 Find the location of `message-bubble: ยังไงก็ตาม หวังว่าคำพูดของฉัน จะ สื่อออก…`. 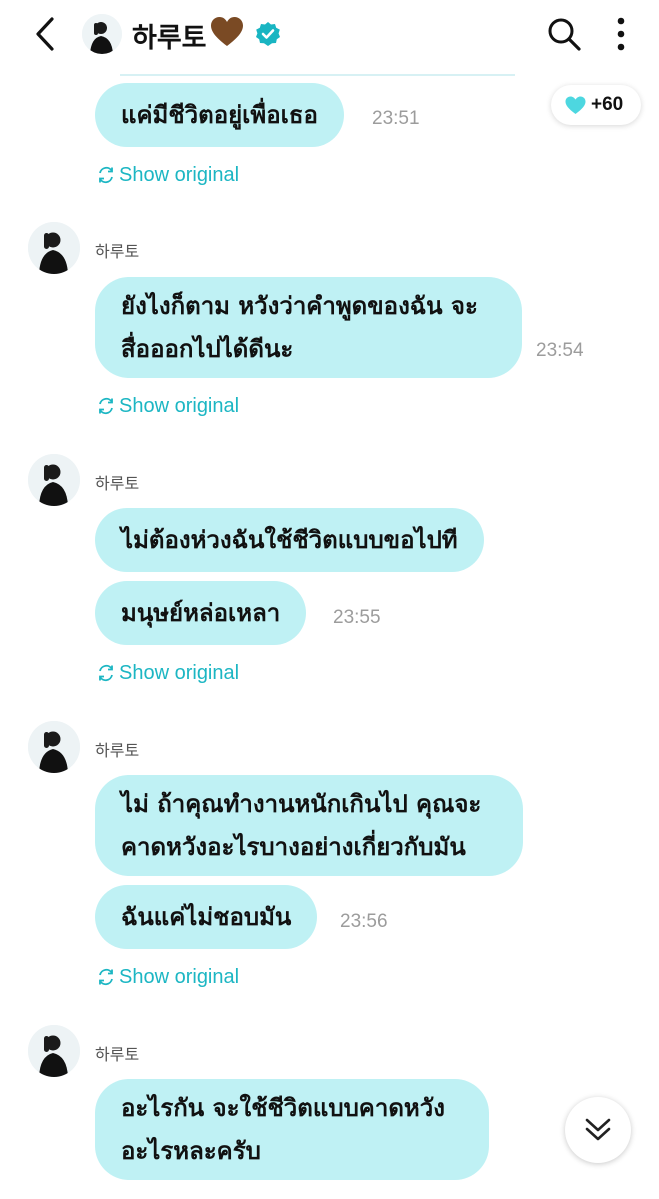

message-bubble: ยังไงก็ตาม หวังว่าคำพูดของฉัน จะ สื่อออก… is located at coordinates (308, 327).